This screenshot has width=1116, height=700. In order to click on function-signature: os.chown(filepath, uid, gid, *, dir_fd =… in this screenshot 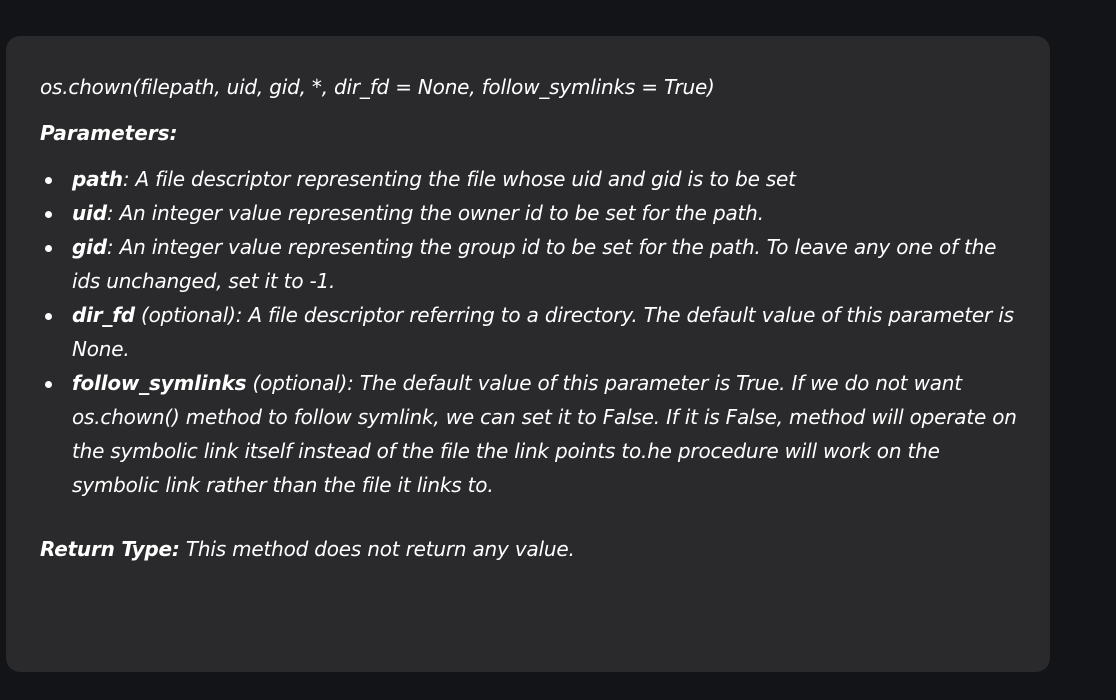, I will do `click(377, 87)`.